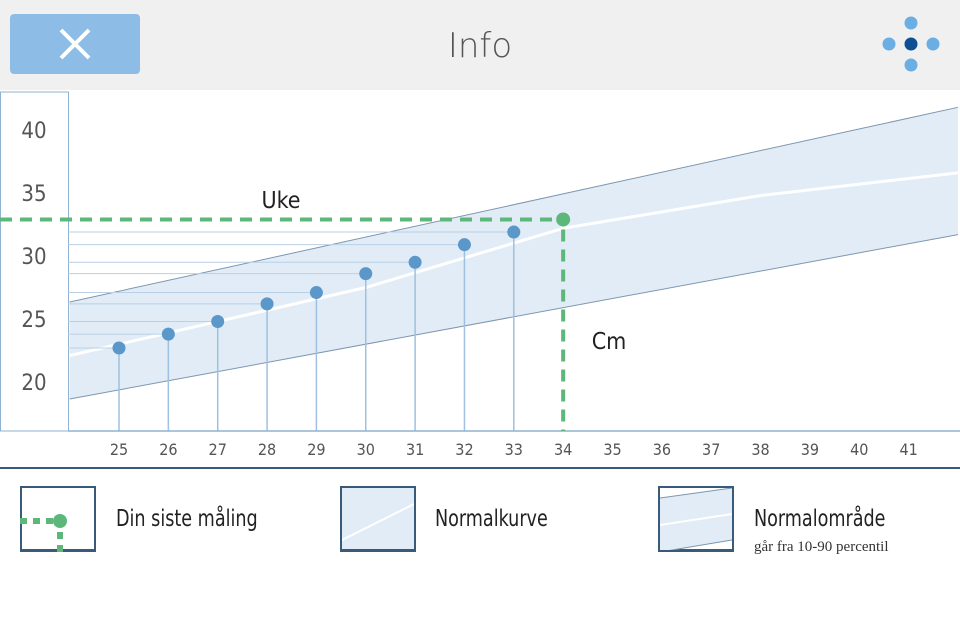  Describe the element at coordinates (366, 449) in the screenshot. I see `x-tick-label: 30` at that location.